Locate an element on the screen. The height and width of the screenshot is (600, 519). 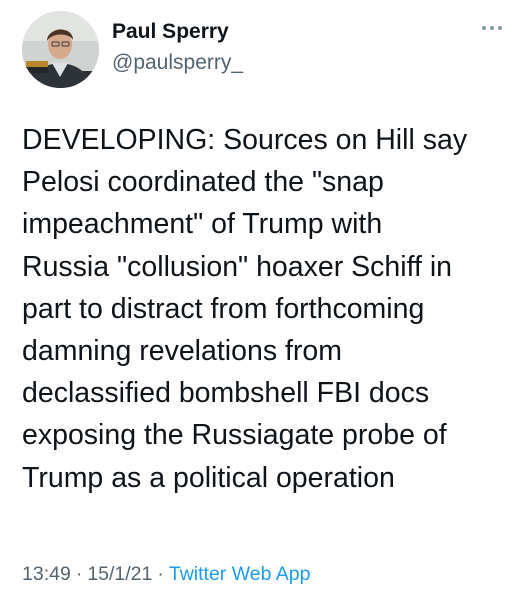
author-handle: @paulsperry_ is located at coordinates (177, 63).